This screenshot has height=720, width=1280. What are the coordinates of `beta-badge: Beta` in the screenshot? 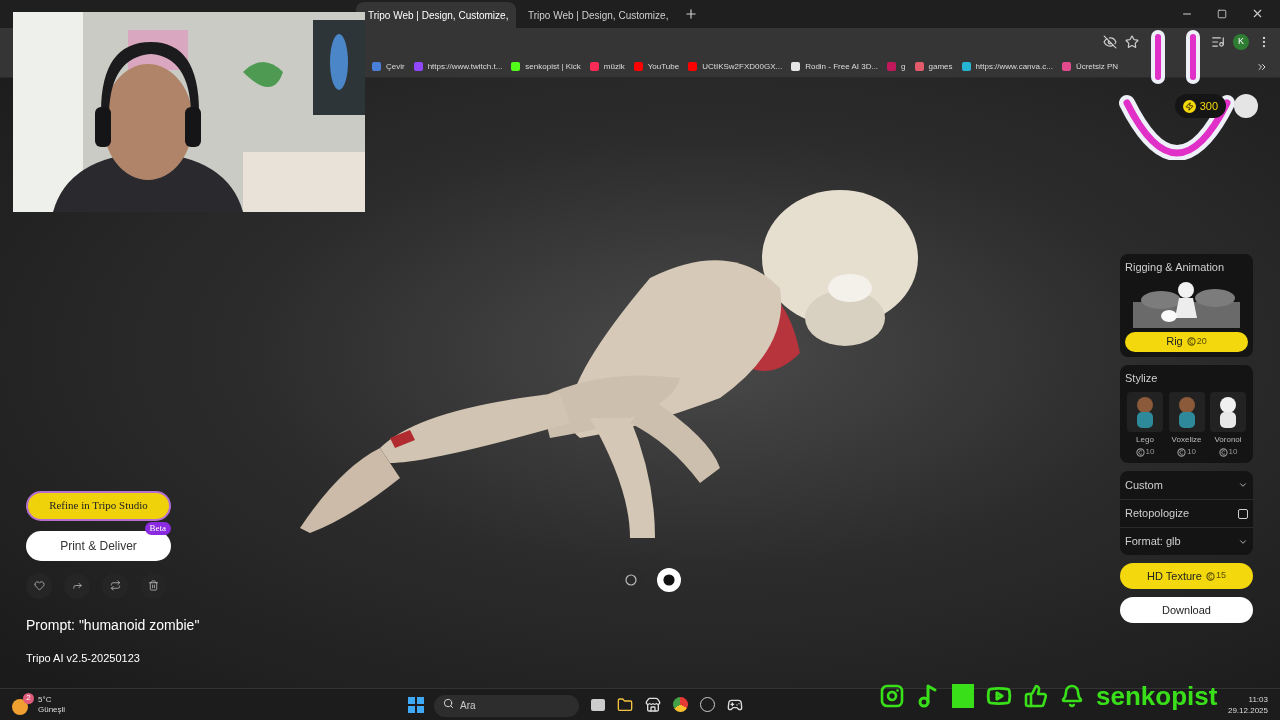 It's located at (157, 528).